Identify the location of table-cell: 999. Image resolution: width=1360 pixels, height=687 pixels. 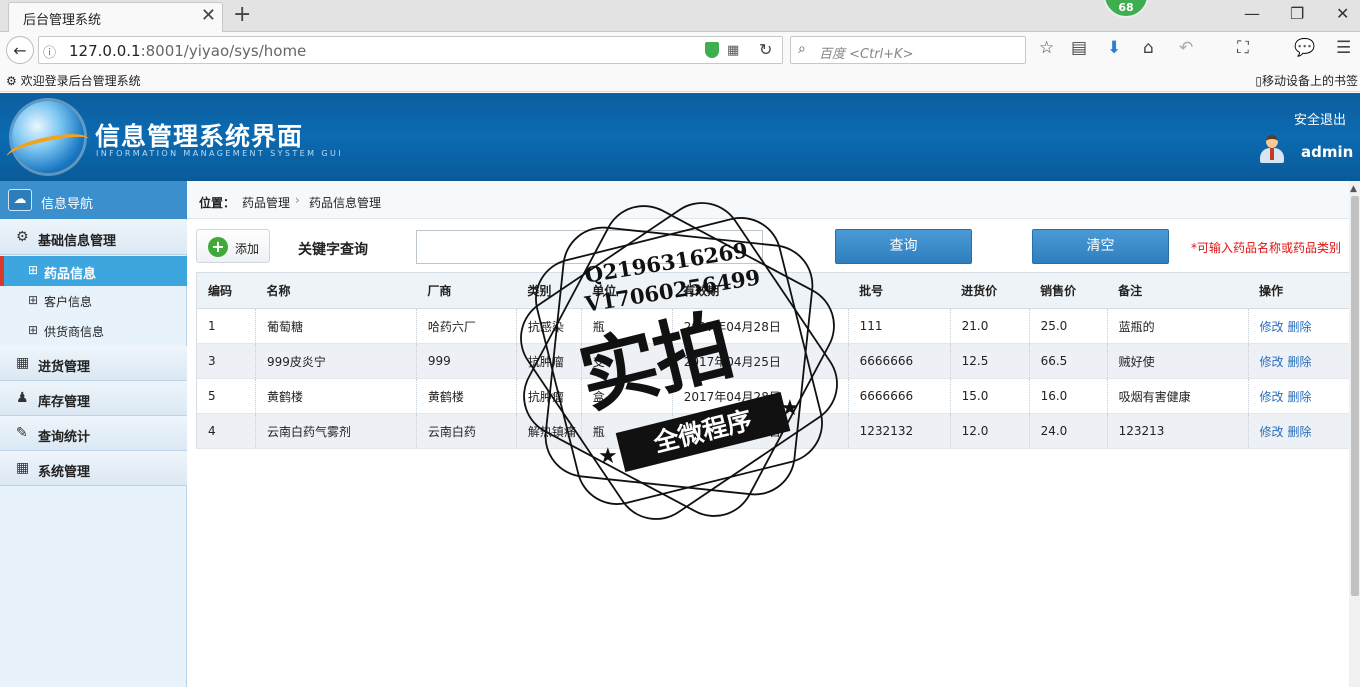
(466, 361).